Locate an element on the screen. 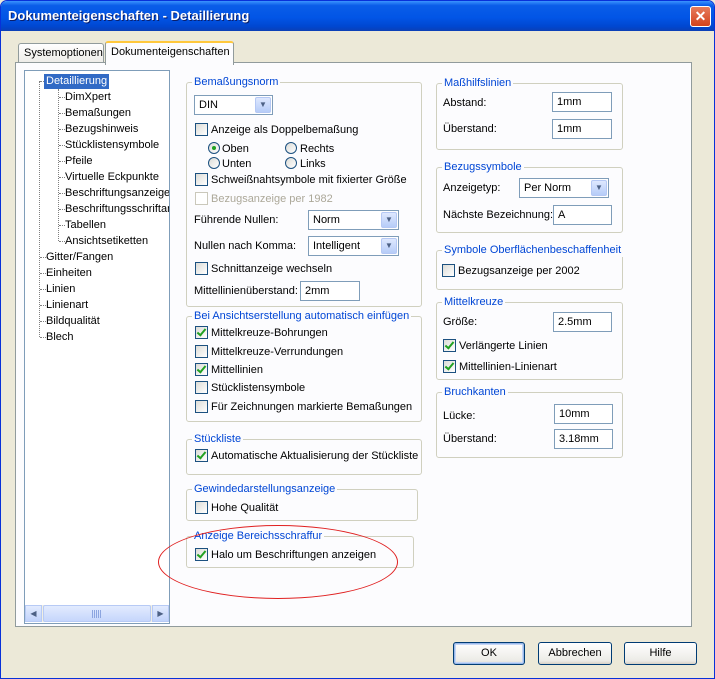 This screenshot has height=679, width=715. select-value: Per Norm is located at coordinates (548, 188).